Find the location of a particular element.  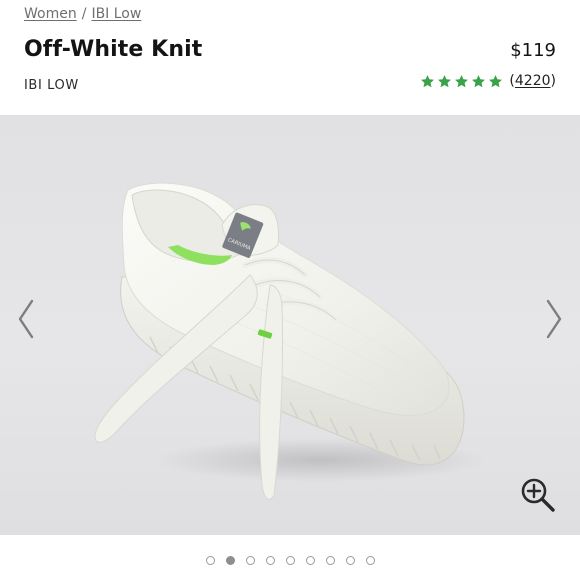

carousel-pagination is located at coordinates (290, 560).